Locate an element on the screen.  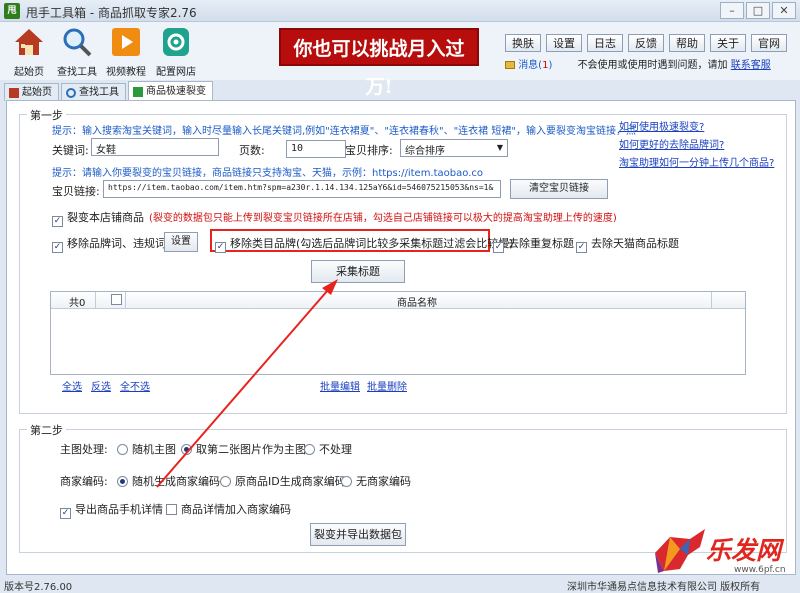
watermark-logo: 乐发网 www.6pf.cn is located at coordinates (722, 551).